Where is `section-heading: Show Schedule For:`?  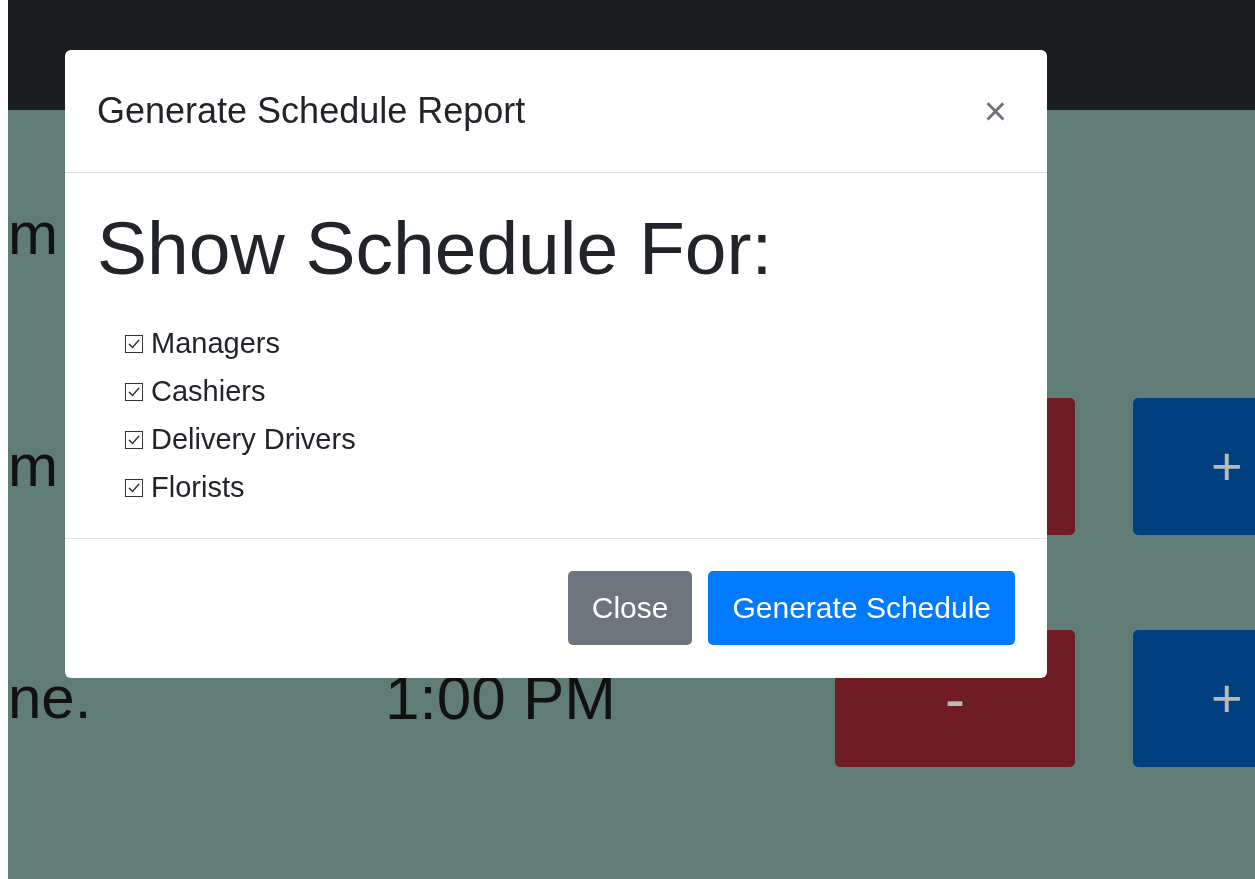 section-heading: Show Schedule For: is located at coordinates (435, 248).